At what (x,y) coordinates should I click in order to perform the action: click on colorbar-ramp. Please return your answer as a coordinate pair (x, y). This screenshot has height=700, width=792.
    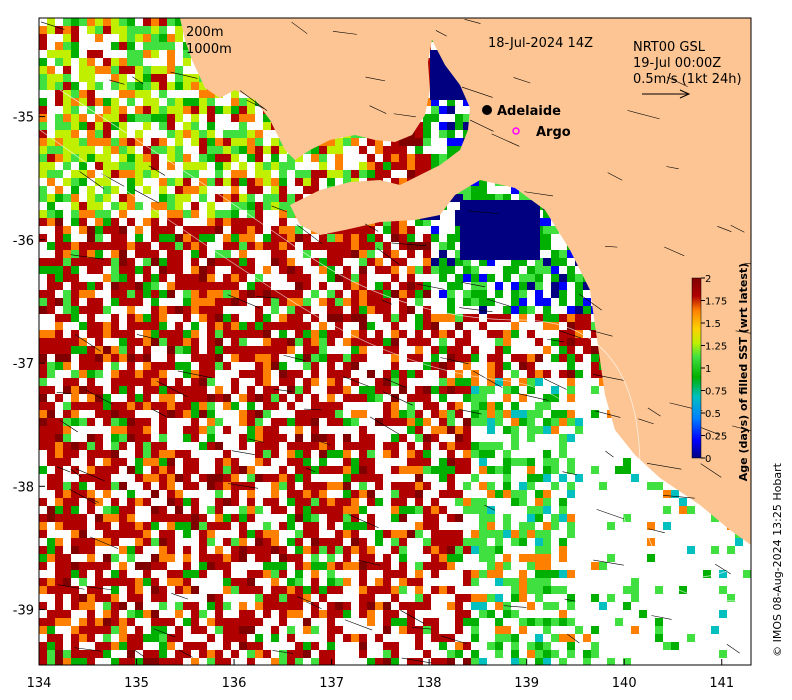
    Looking at the image, I should click on (696, 368).